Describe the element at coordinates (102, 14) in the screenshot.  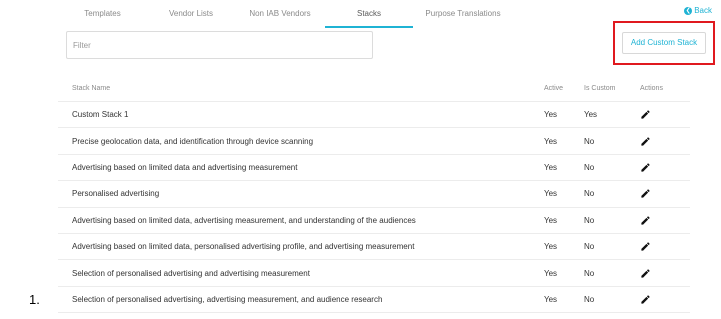
I see `tab-templates: Templates` at that location.